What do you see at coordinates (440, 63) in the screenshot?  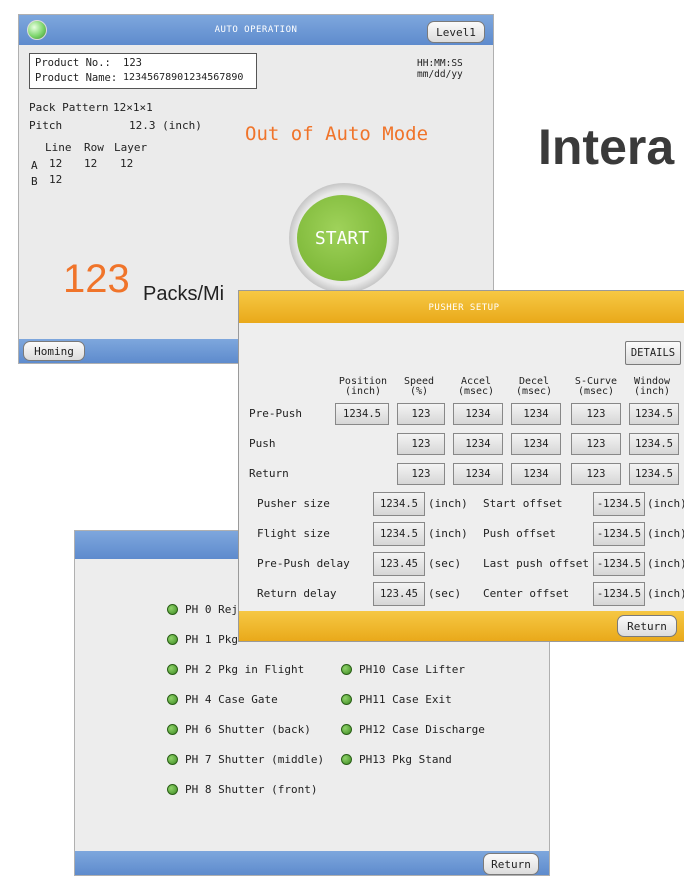 I see `clock-time: HH:MM:SS` at bounding box center [440, 63].